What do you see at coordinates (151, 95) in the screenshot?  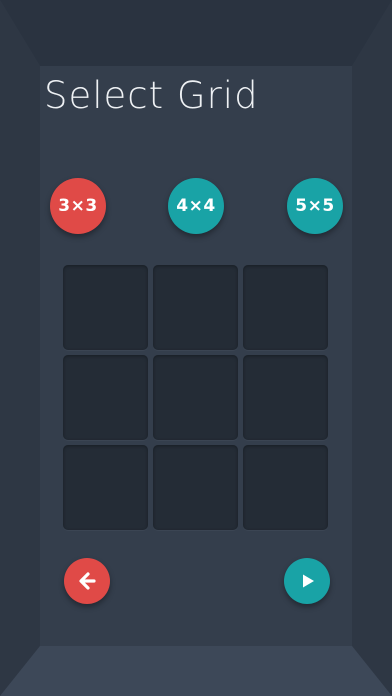 I see `page-title: Select Grid` at bounding box center [151, 95].